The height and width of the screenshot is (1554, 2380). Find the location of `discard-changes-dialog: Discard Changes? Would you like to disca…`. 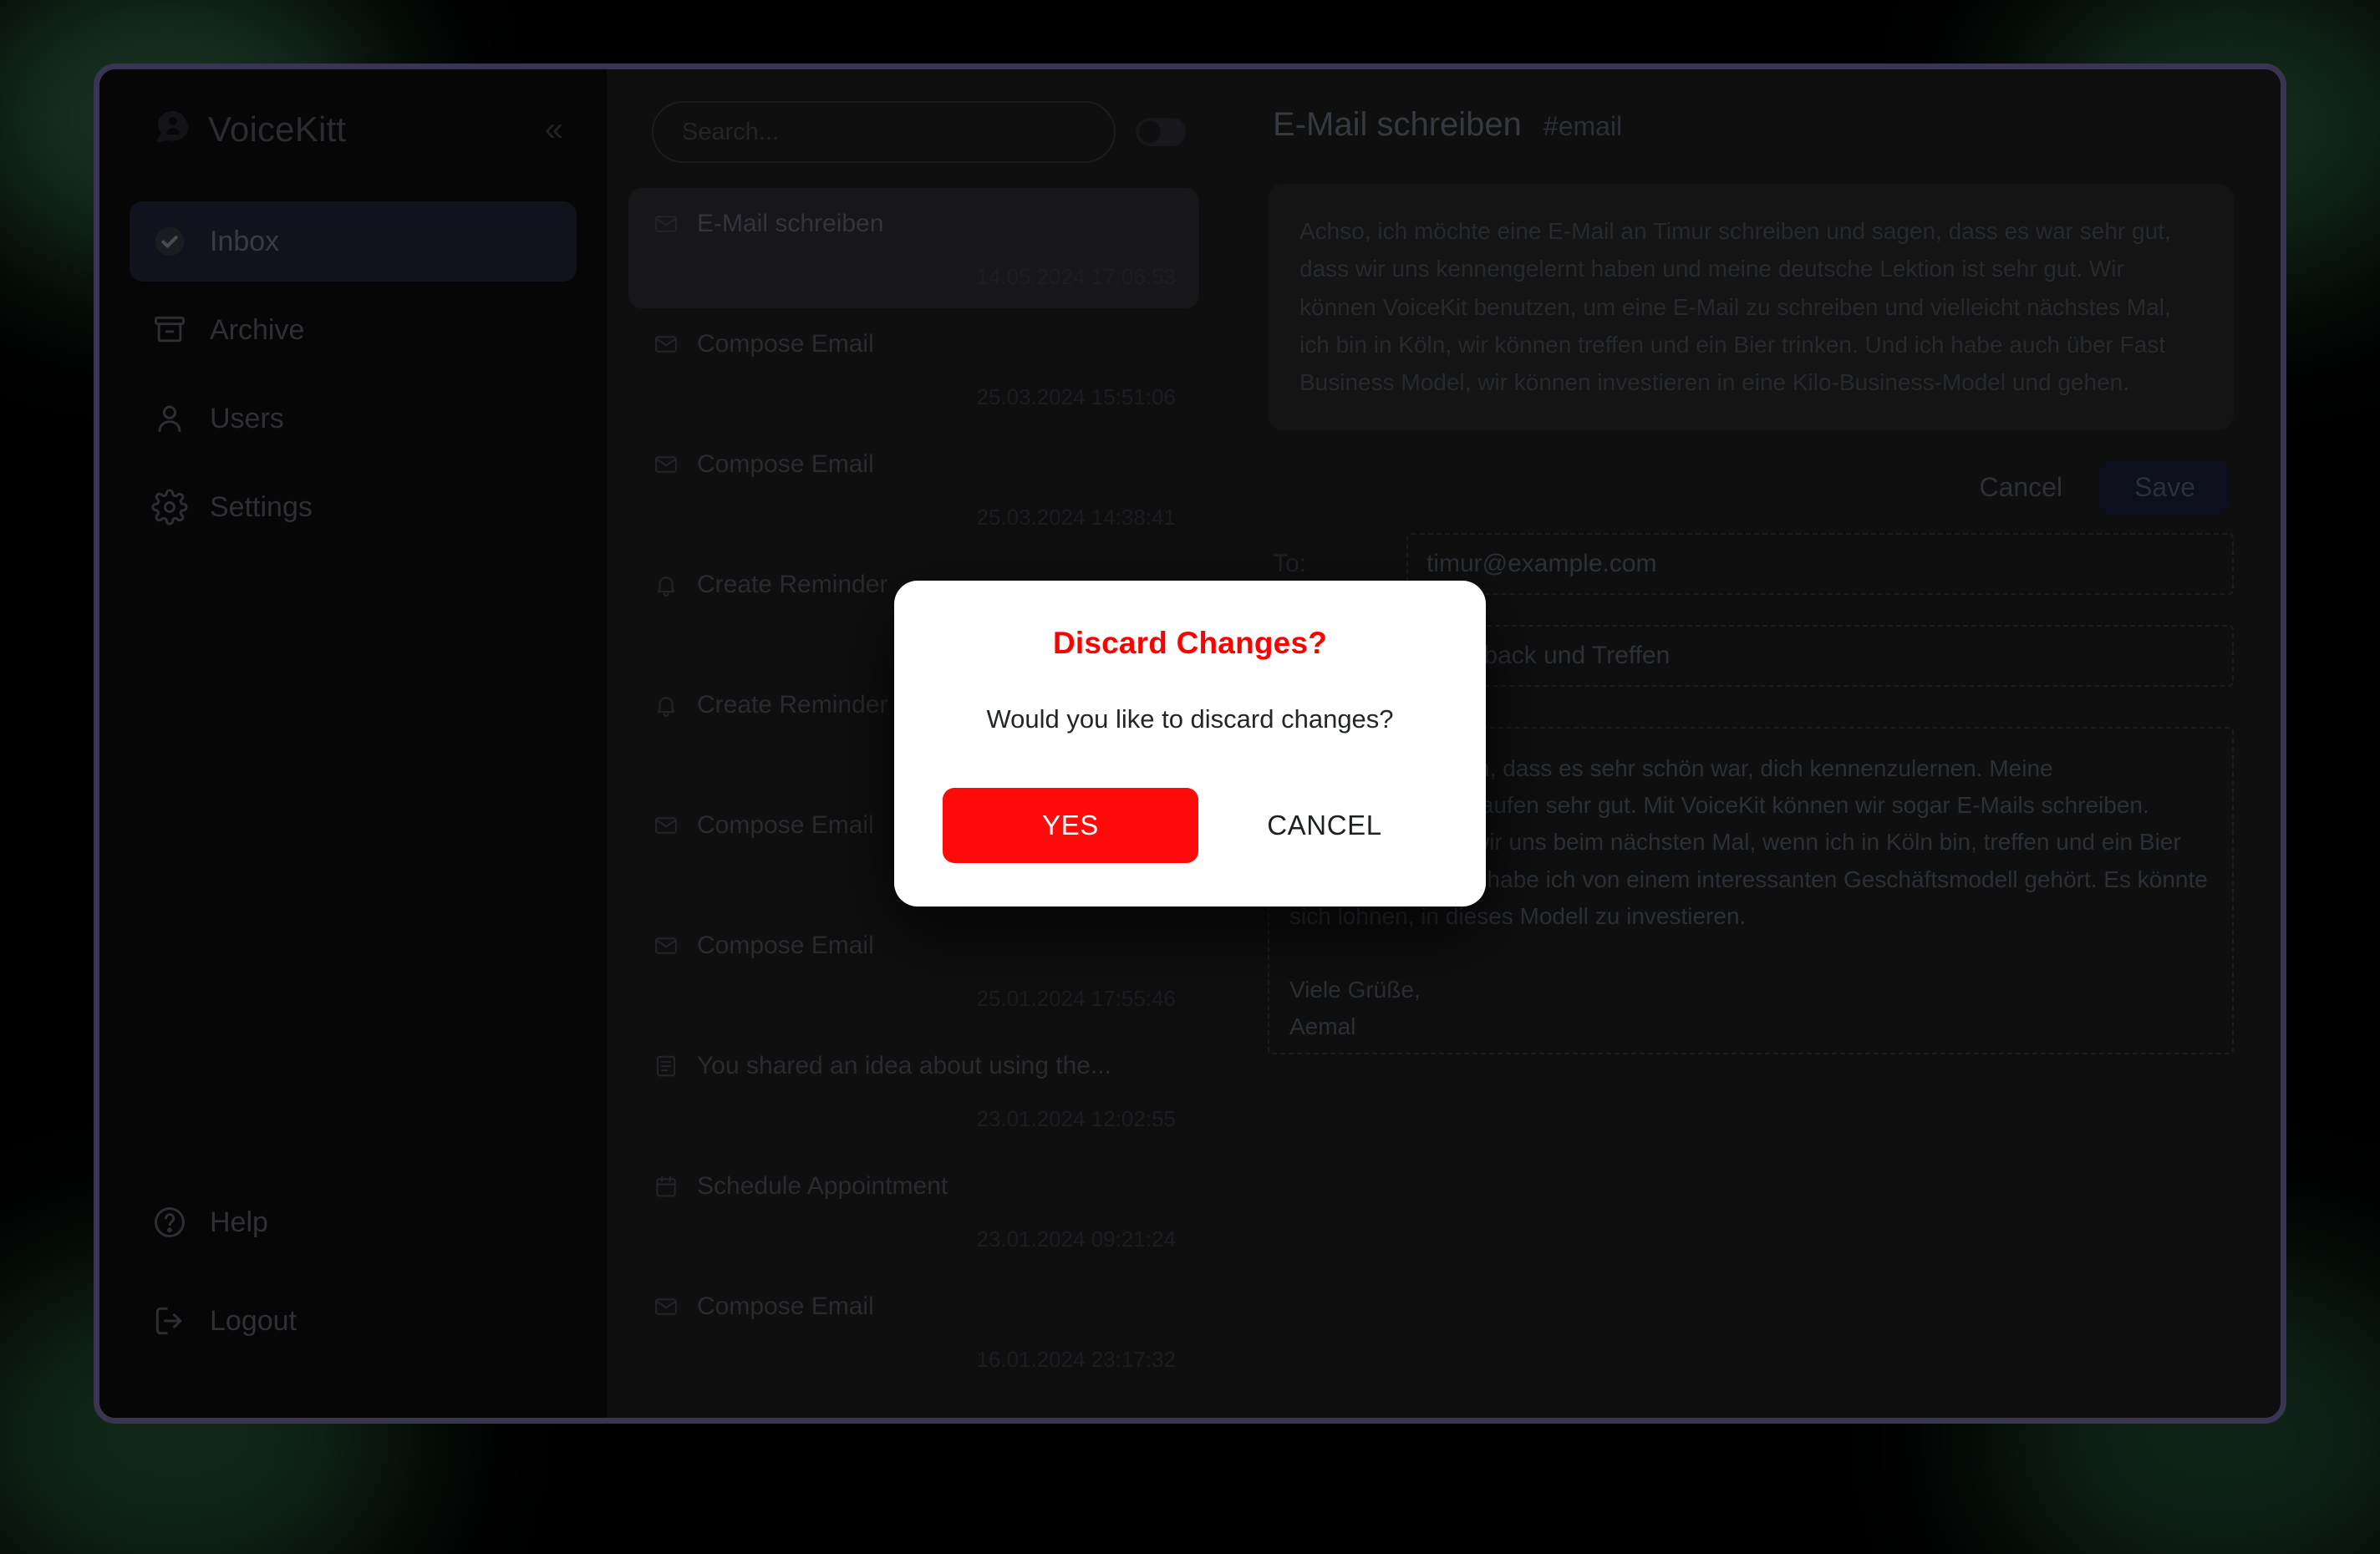

discard-changes-dialog: Discard Changes? Would you like to disca… is located at coordinates (1190, 743).